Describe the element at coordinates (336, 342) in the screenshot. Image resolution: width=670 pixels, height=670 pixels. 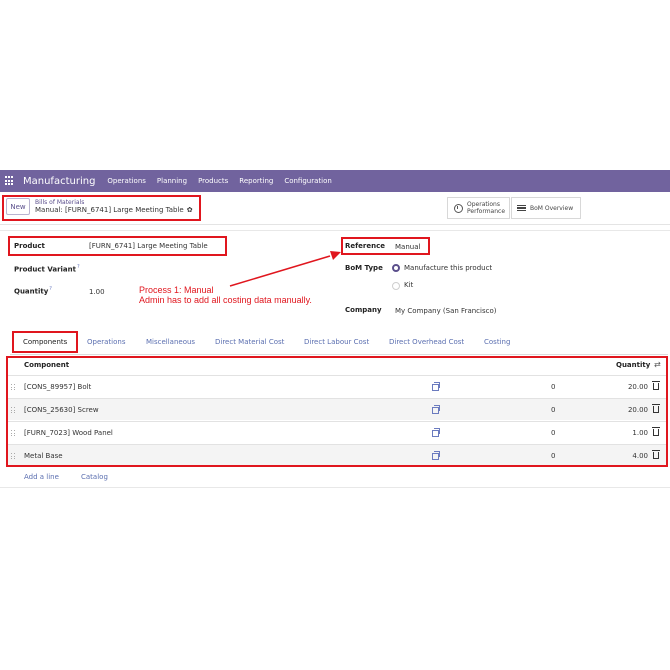
I see `tab-direct-labour-cost: Direct Labour Cost` at that location.